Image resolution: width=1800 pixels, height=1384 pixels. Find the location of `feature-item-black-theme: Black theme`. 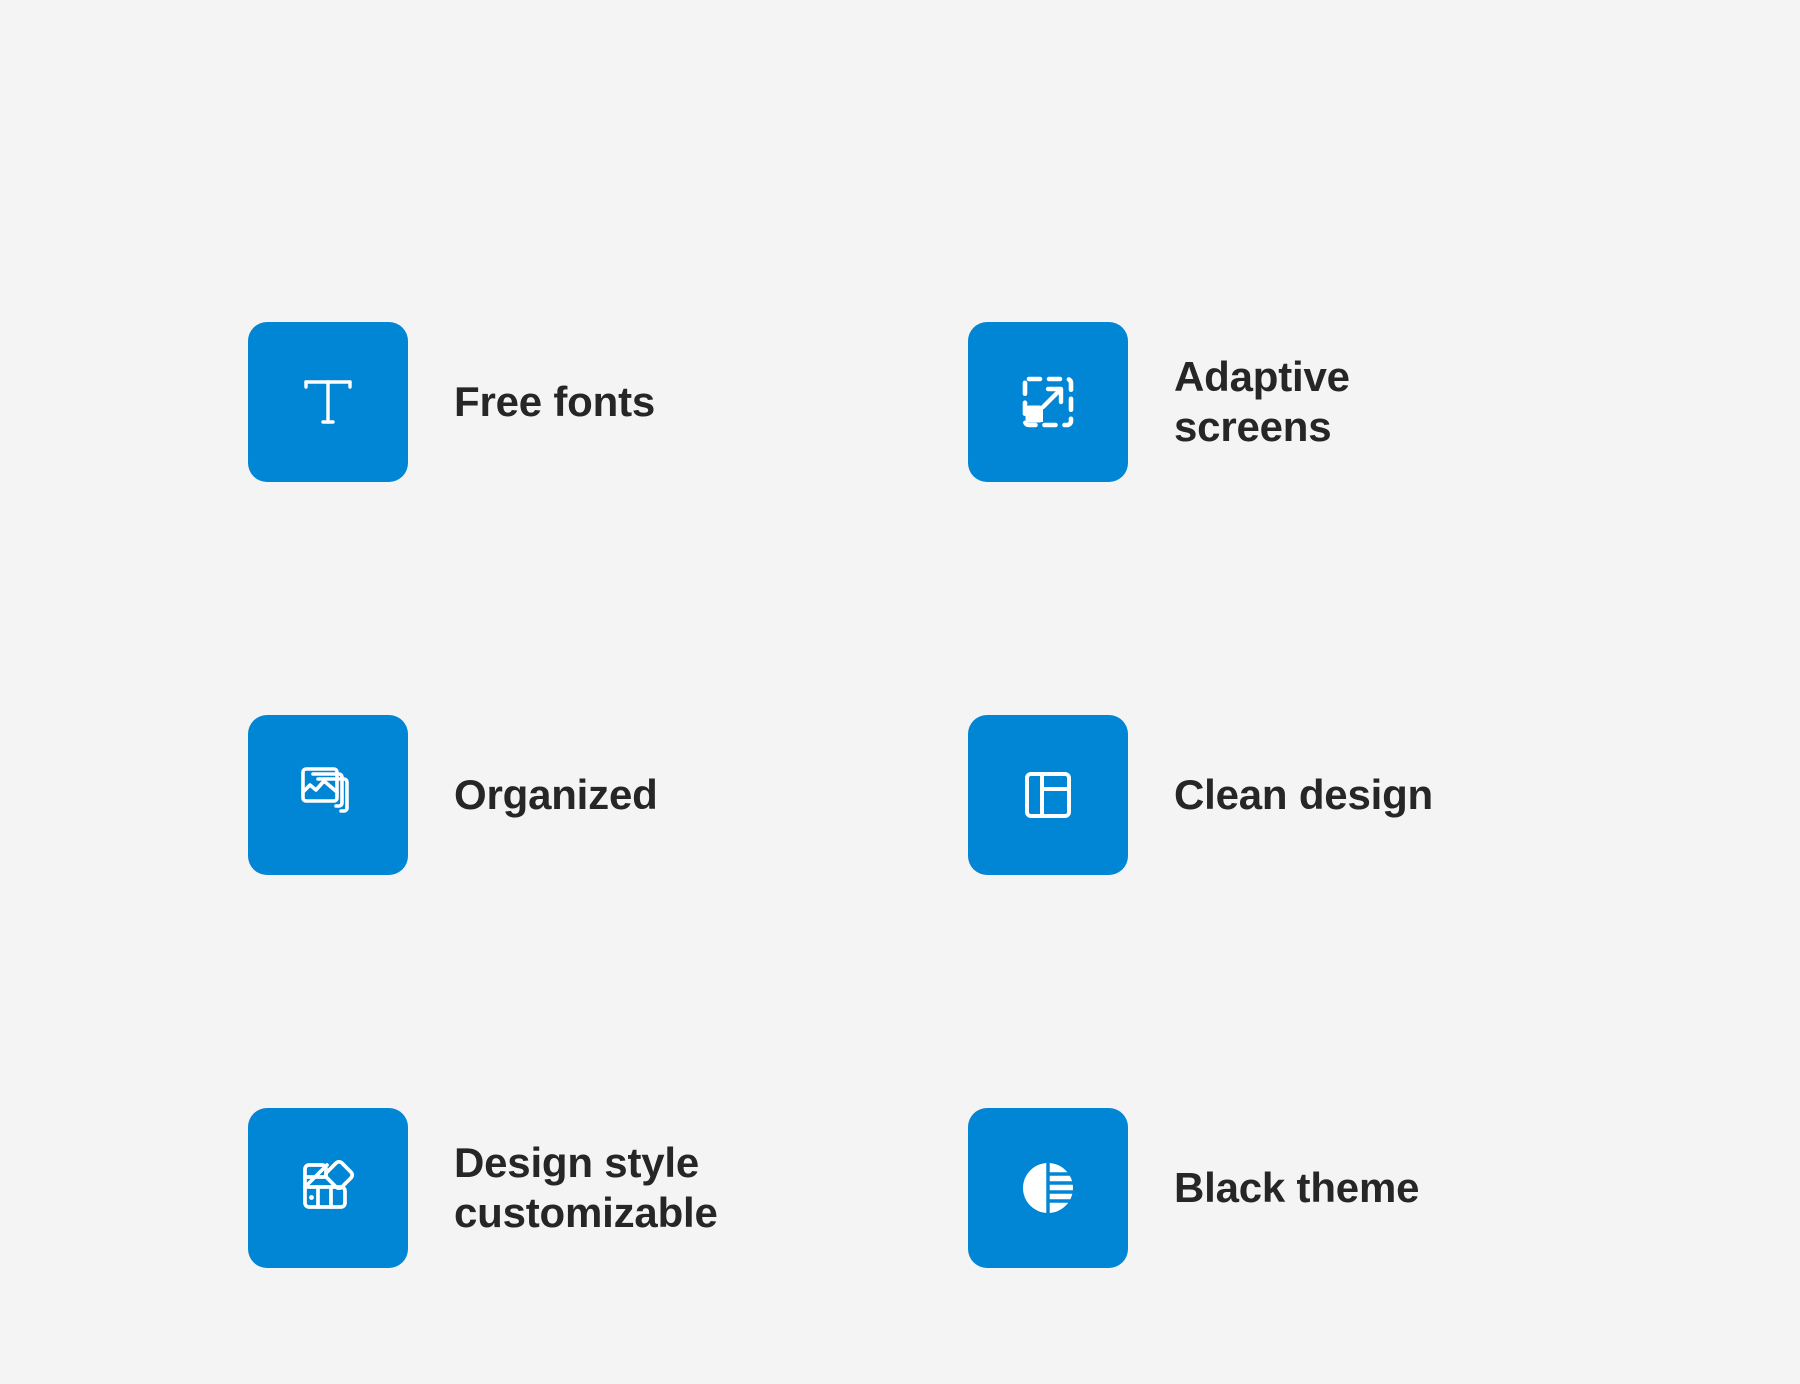

feature-item-black-theme: Black theme is located at coordinates (1328, 1187).